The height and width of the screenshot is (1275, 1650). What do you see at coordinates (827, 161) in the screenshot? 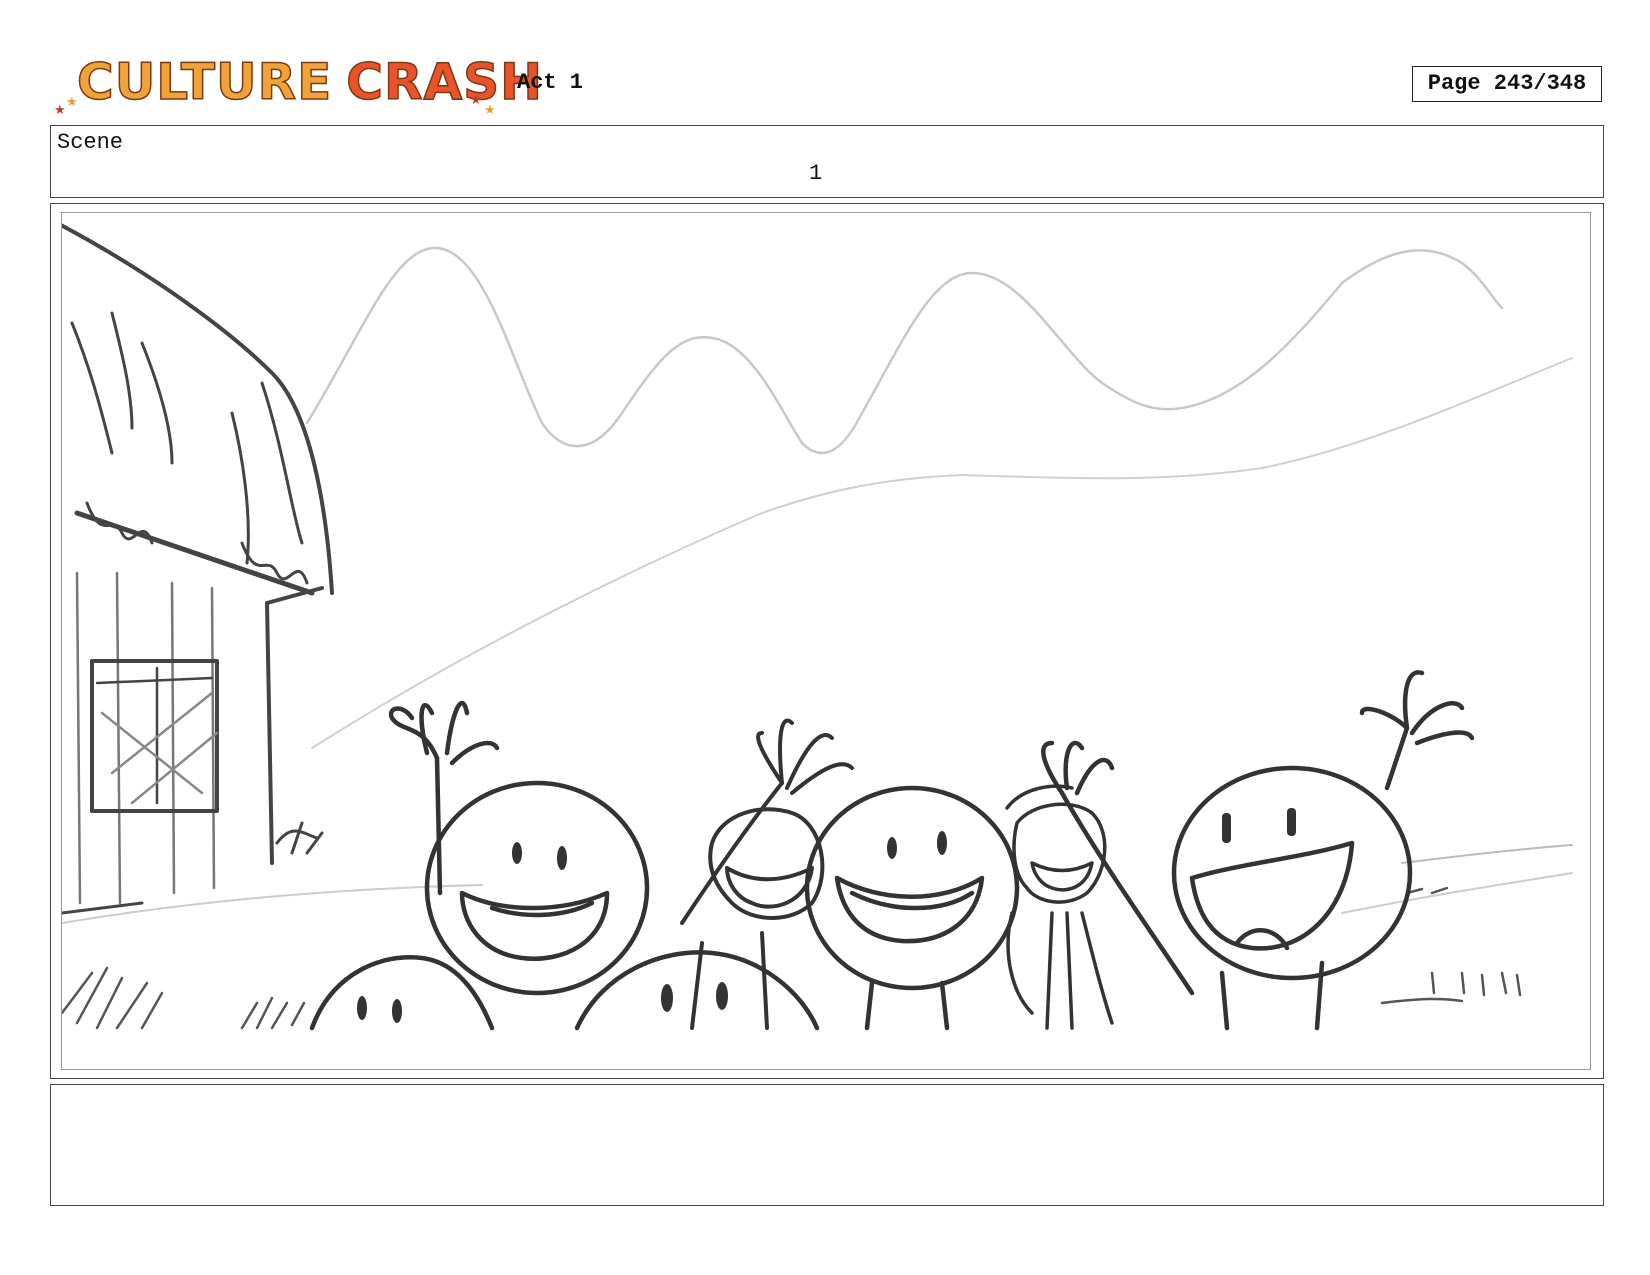
I see `scene-box: Scene 1` at bounding box center [827, 161].